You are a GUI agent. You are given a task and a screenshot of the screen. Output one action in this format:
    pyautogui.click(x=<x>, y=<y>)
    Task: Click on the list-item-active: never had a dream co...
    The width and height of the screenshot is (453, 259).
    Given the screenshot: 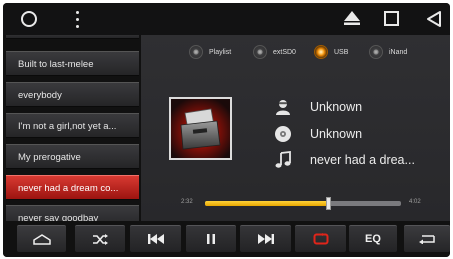 What is the action you would take?
    pyautogui.click(x=72, y=187)
    